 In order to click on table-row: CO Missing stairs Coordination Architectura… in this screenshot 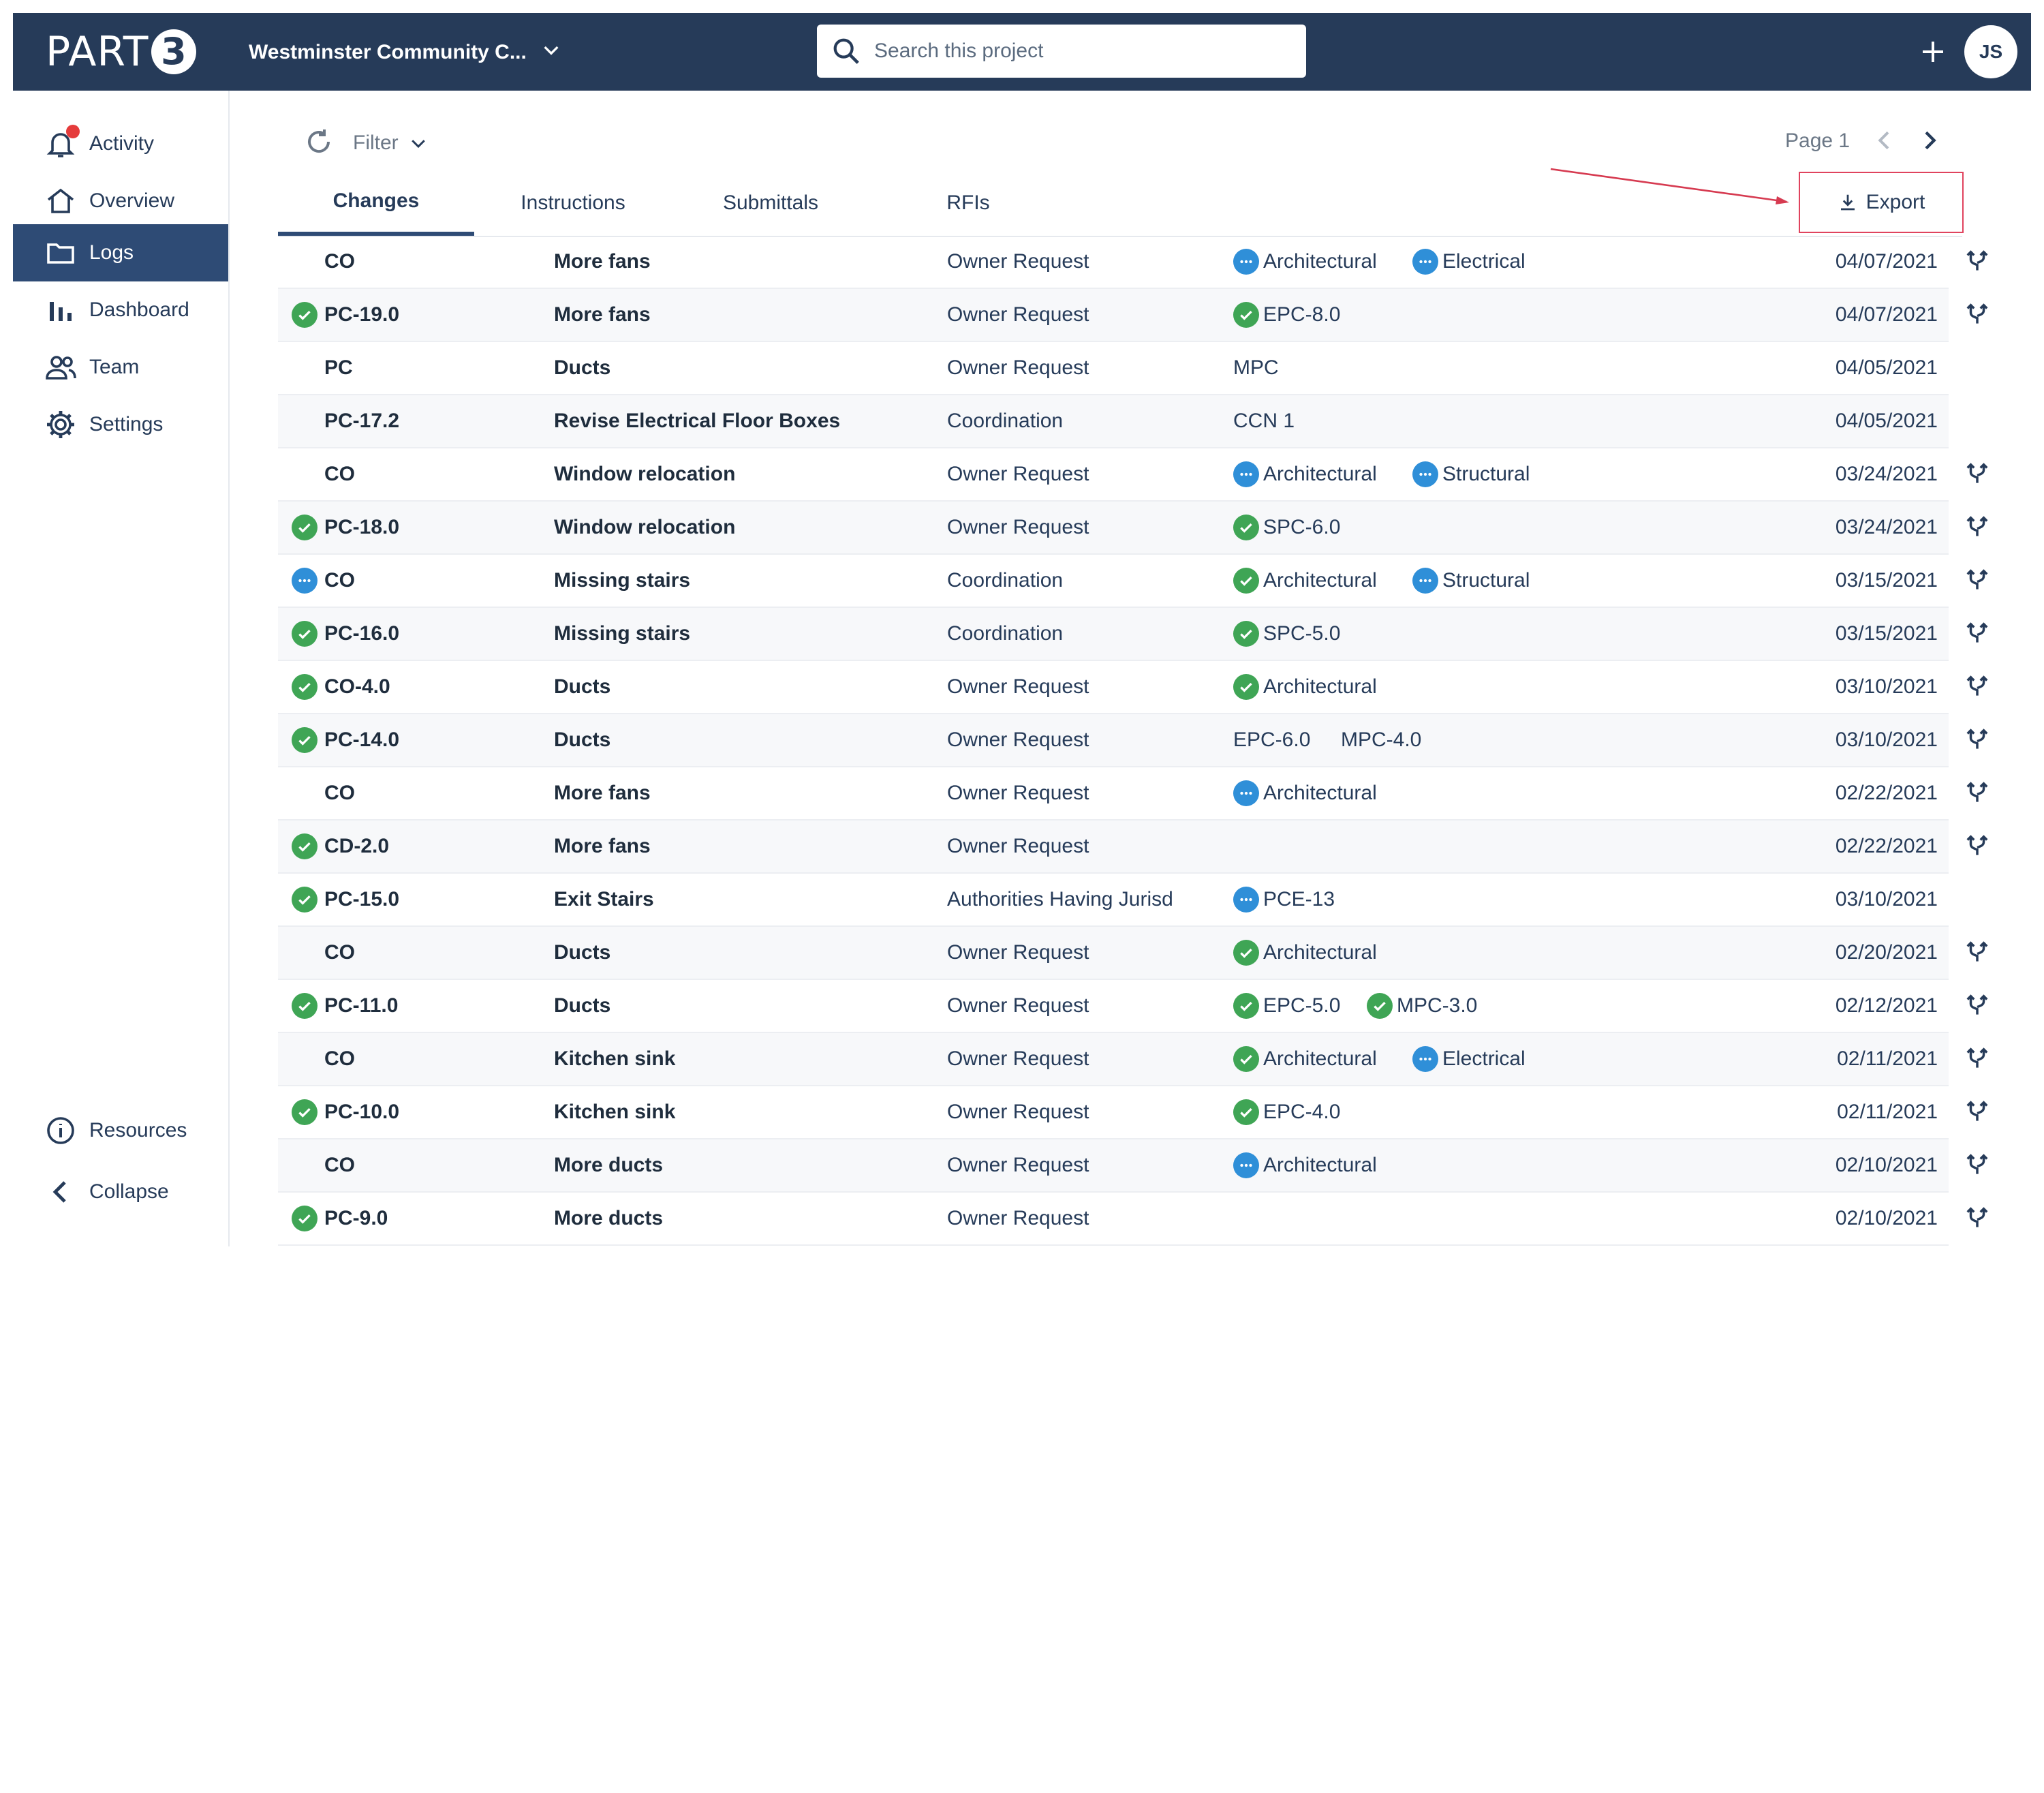, I will do `click(1133, 581)`.